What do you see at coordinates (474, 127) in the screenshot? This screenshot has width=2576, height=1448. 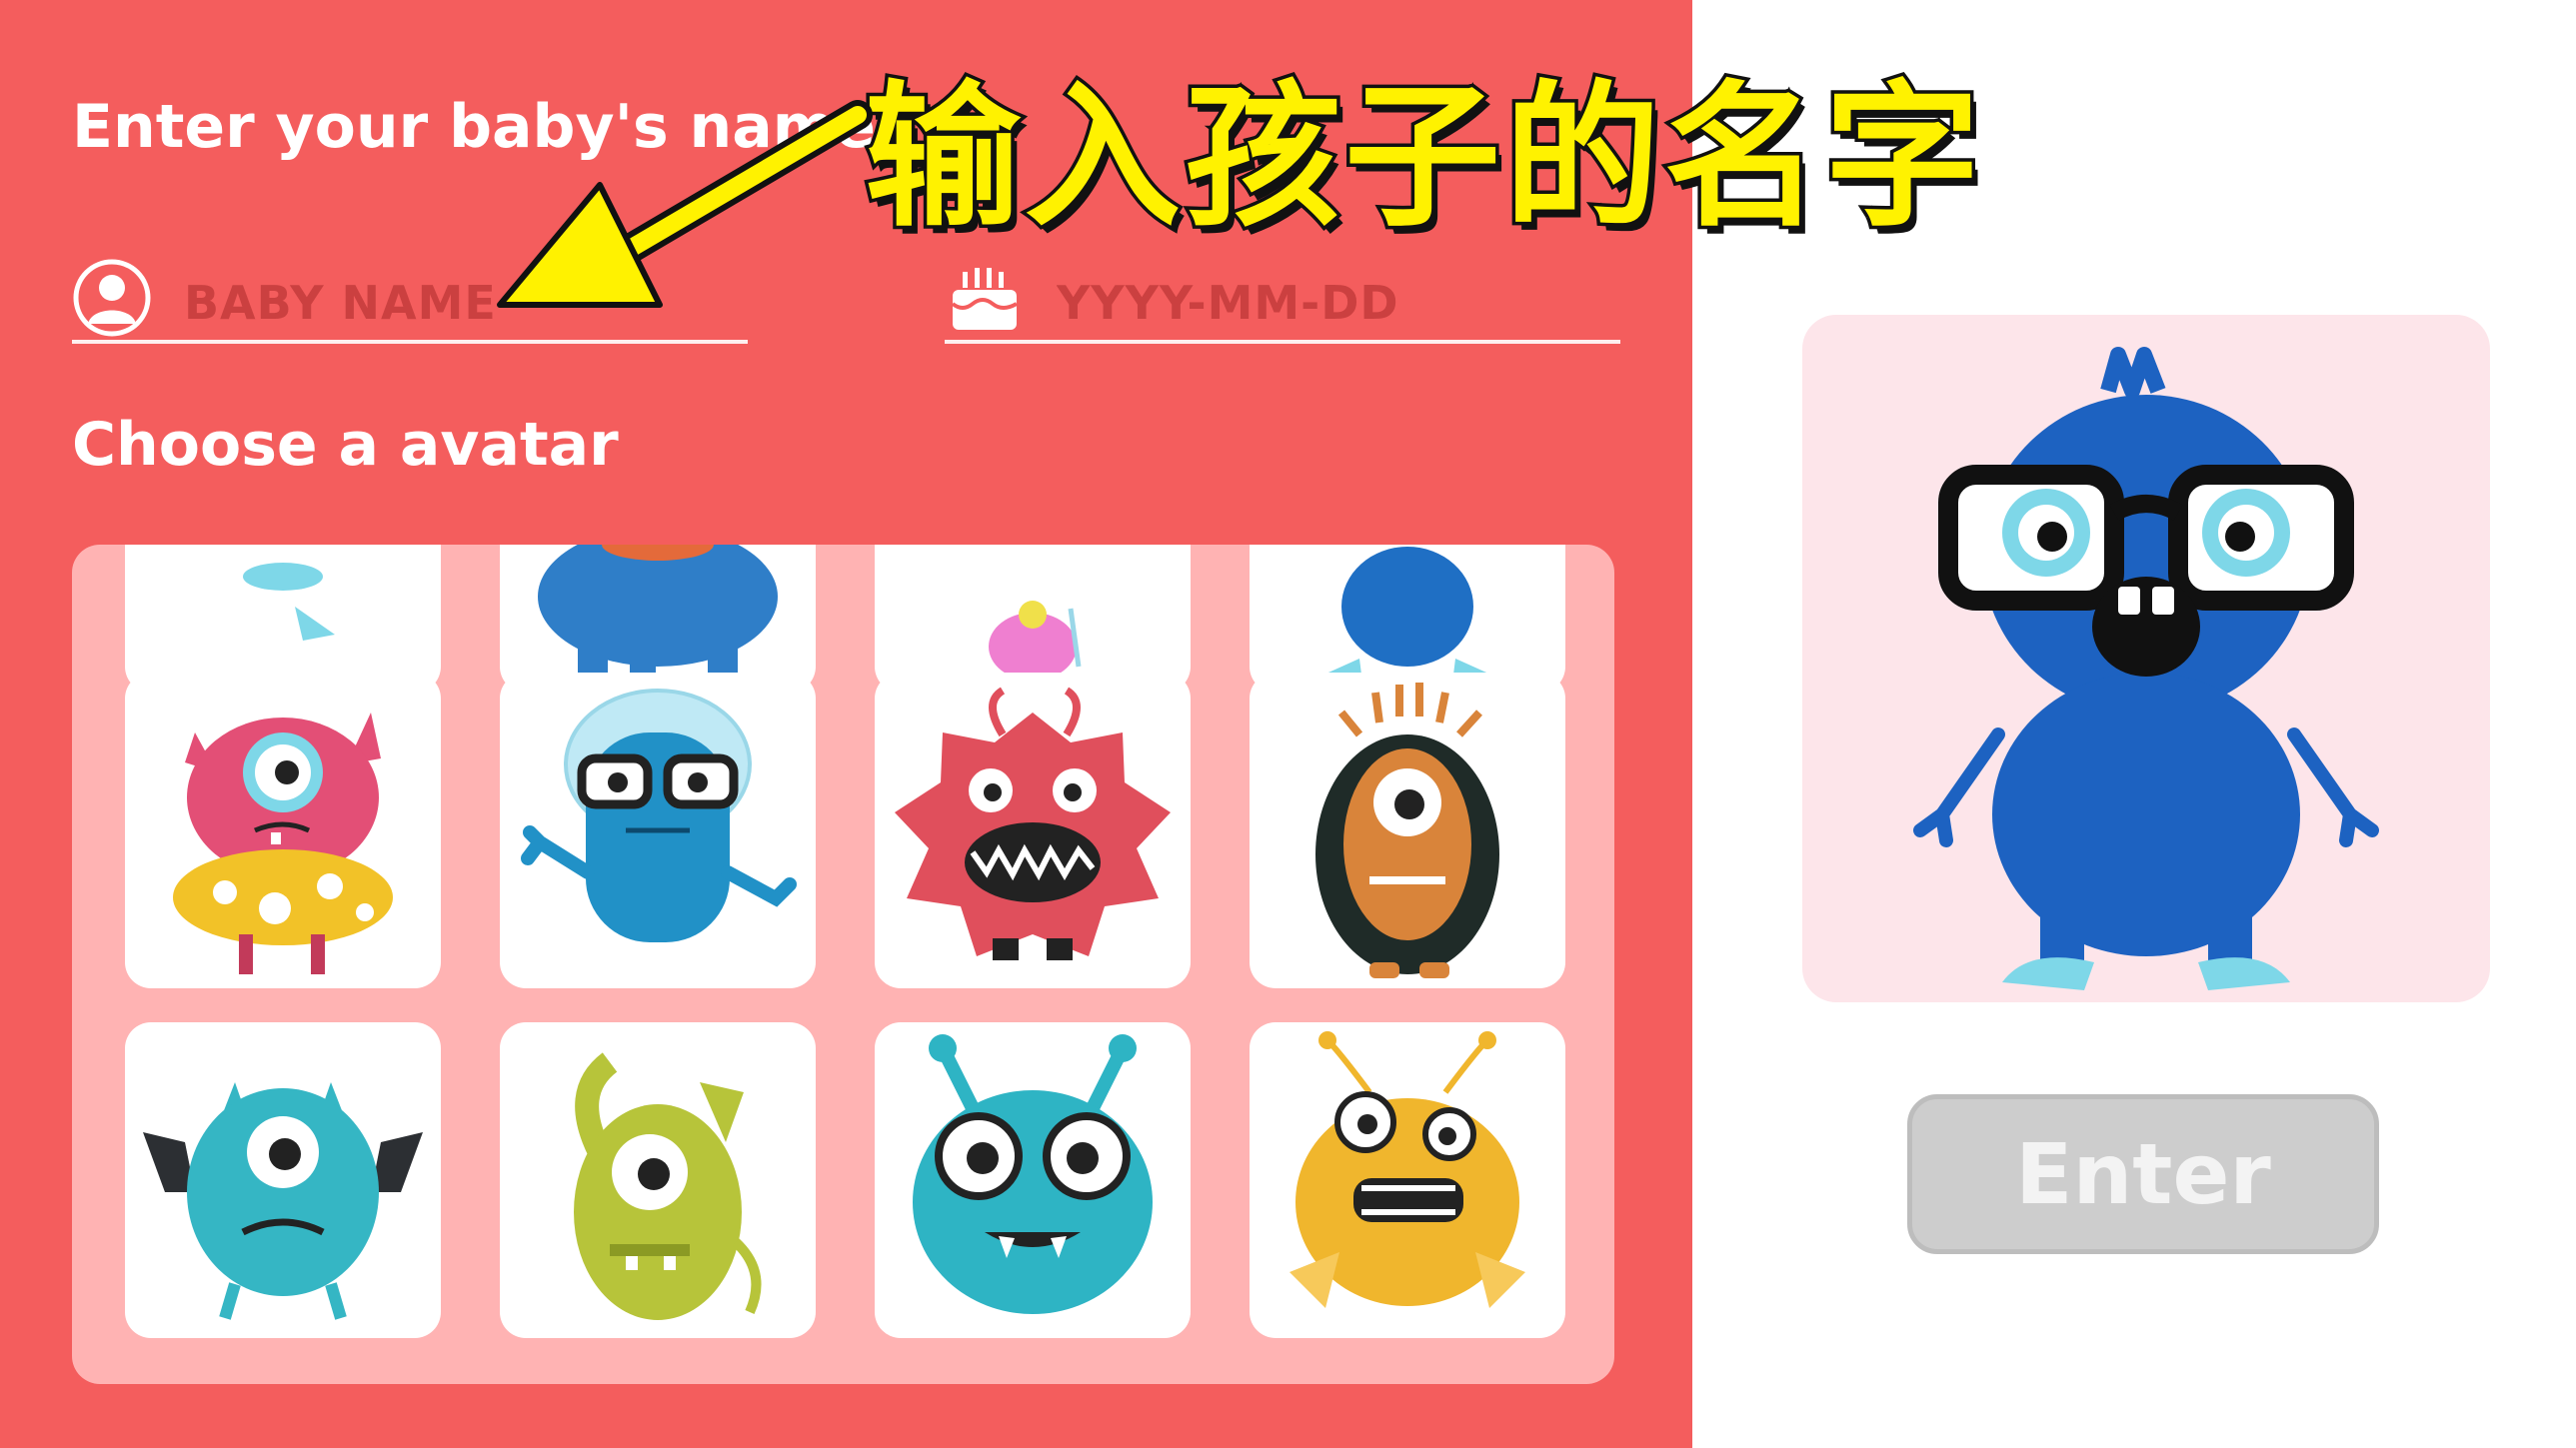 I see `baby-name-heading: Enter your baby's name` at bounding box center [474, 127].